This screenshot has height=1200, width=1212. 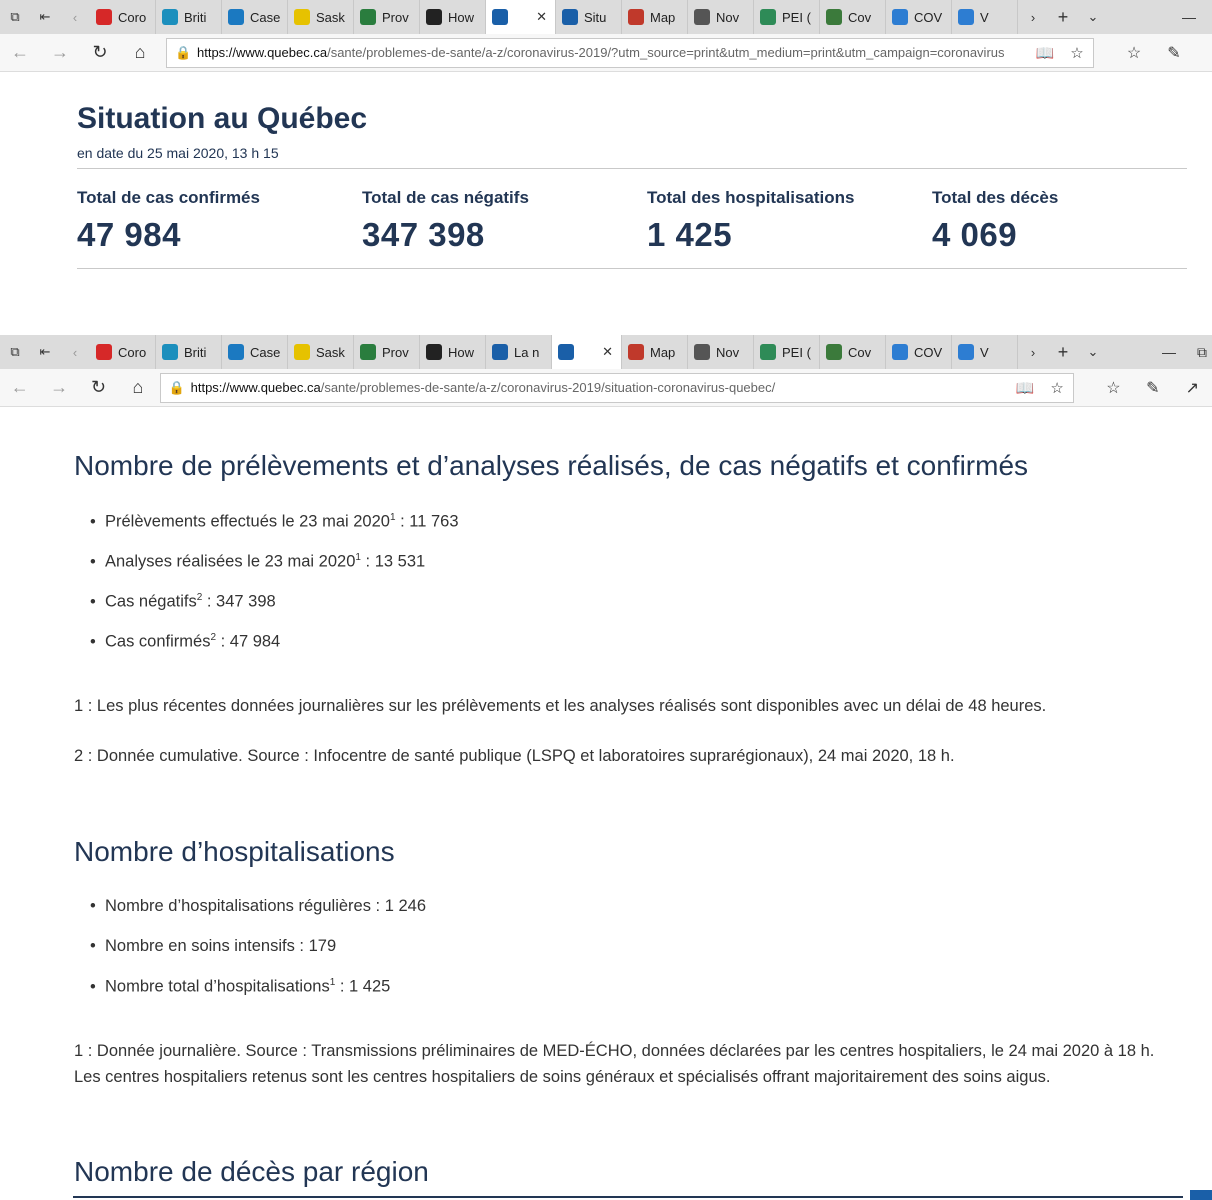 I want to click on item-value: : 11 763, so click(x=427, y=521).